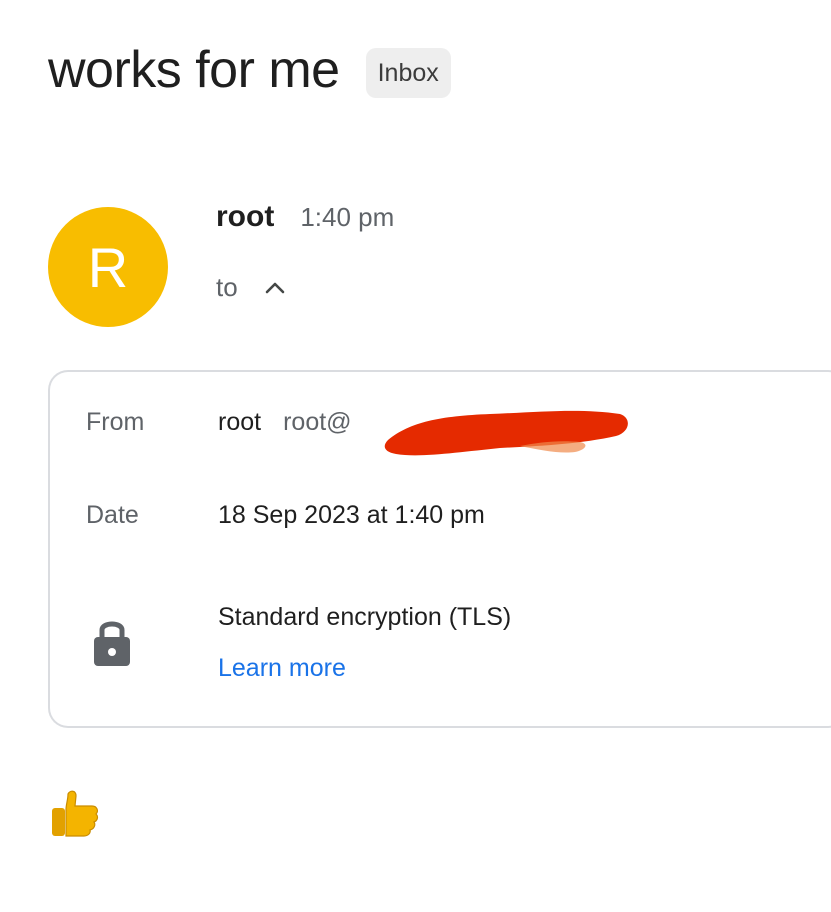 This screenshot has height=912, width=831. What do you see at coordinates (245, 217) in the screenshot?
I see `sender-name: root` at bounding box center [245, 217].